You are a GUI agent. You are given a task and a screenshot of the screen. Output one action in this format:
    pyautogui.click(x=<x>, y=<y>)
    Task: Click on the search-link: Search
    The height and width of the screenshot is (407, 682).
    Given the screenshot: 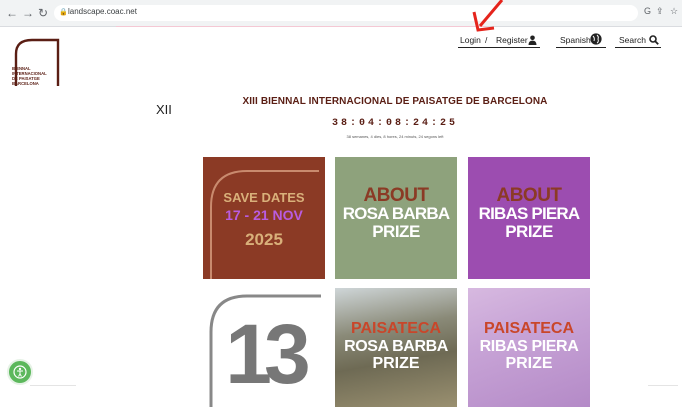 What is the action you would take?
    pyautogui.click(x=632, y=40)
    